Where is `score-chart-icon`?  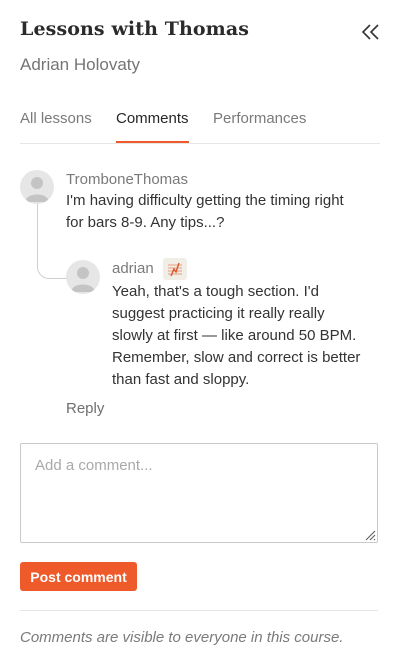 score-chart-icon is located at coordinates (175, 269).